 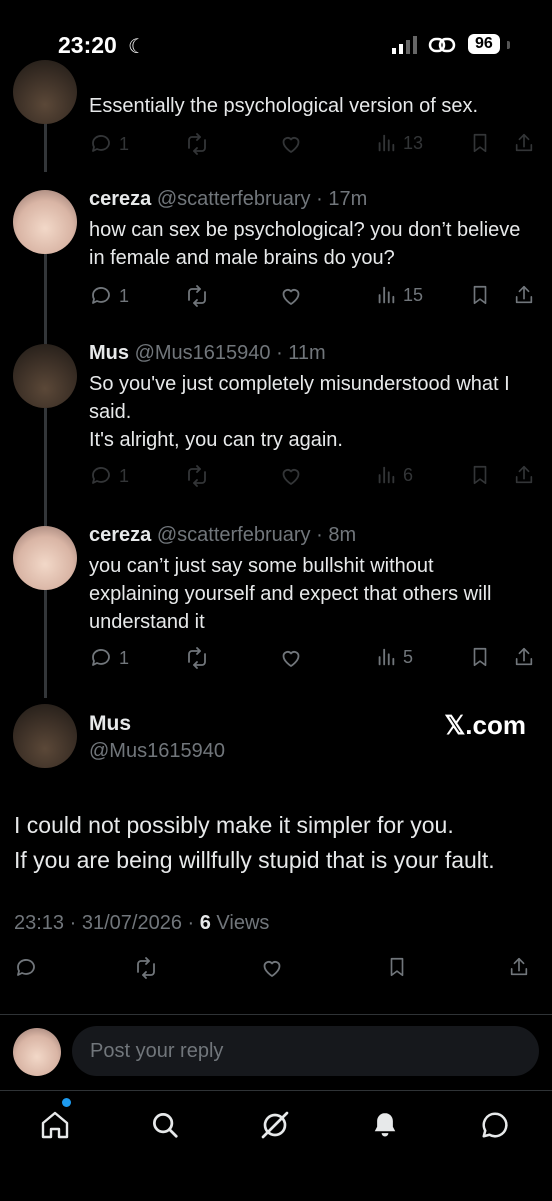 I want to click on reply-bar, so click(x=276, y=1052).